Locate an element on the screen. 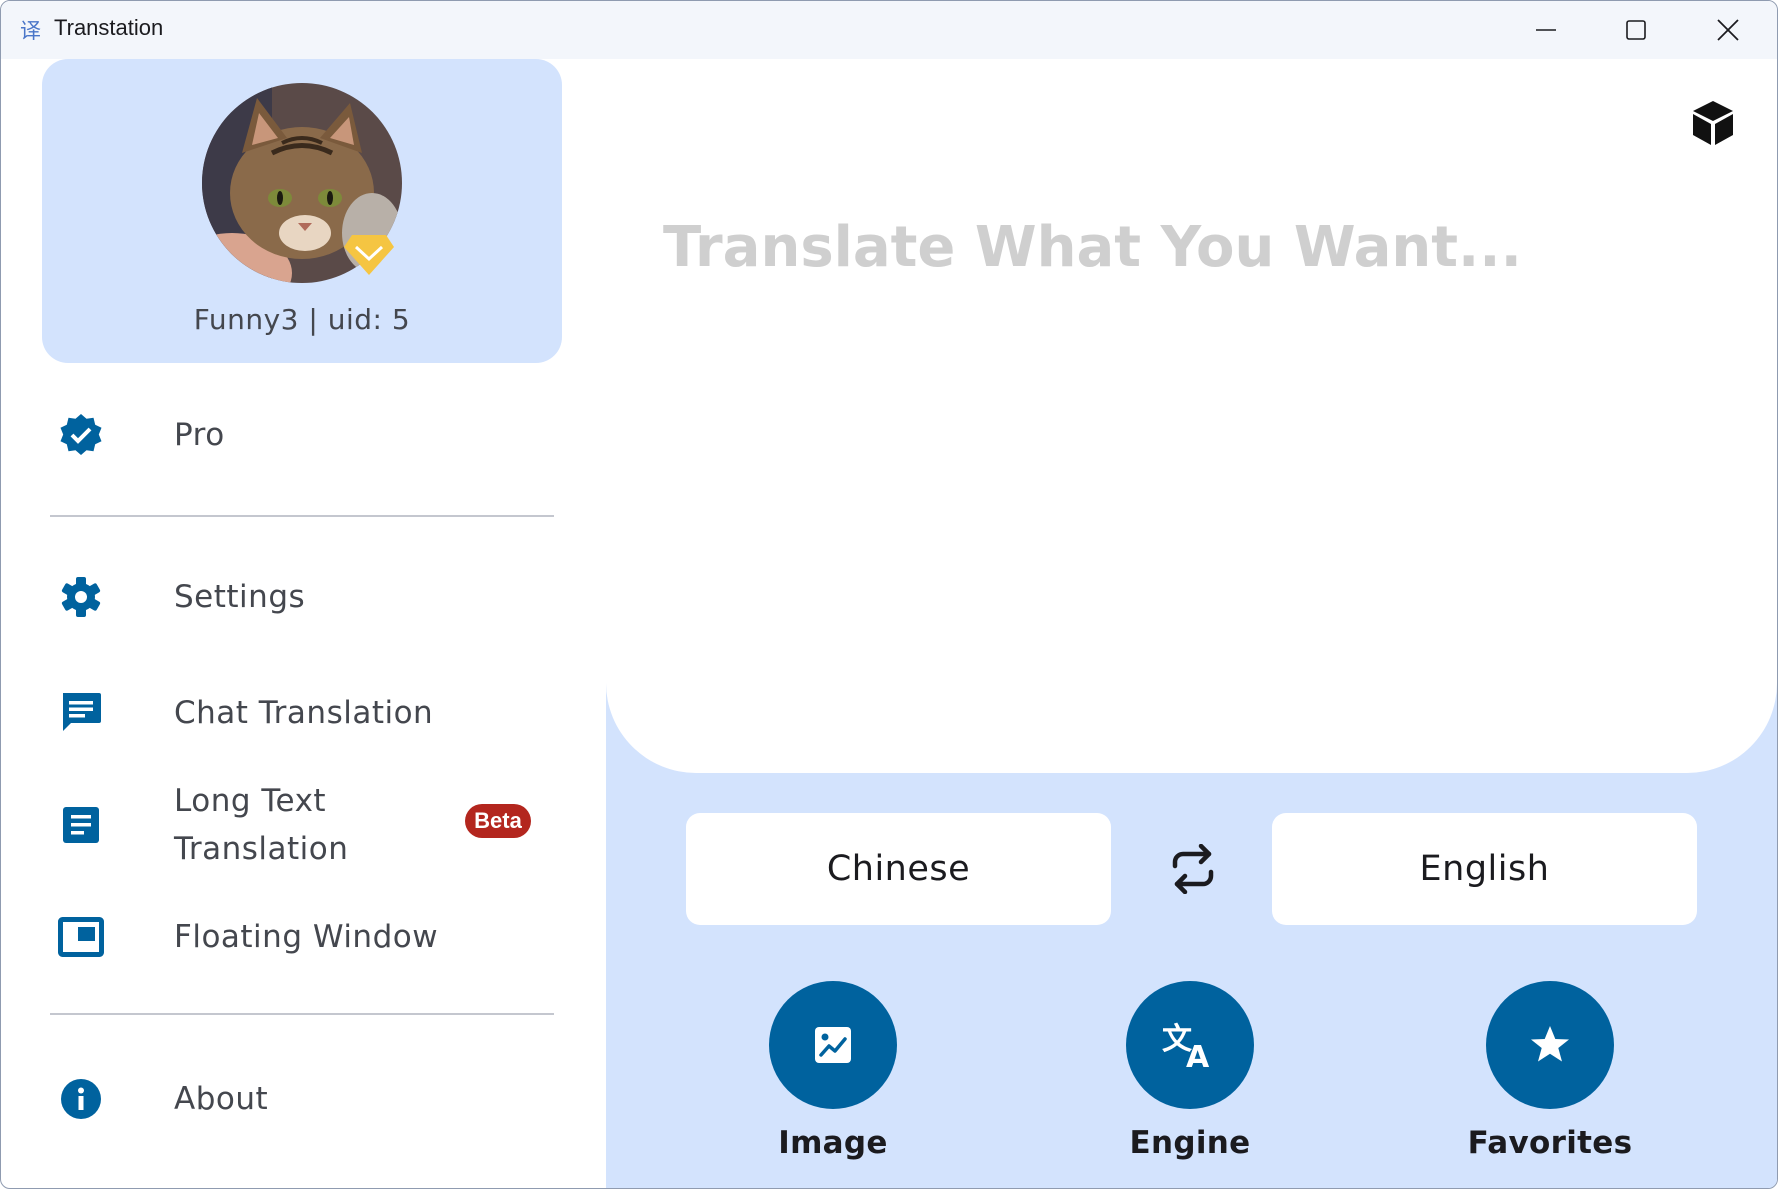  sidebar-item-label: Settings is located at coordinates (240, 597).